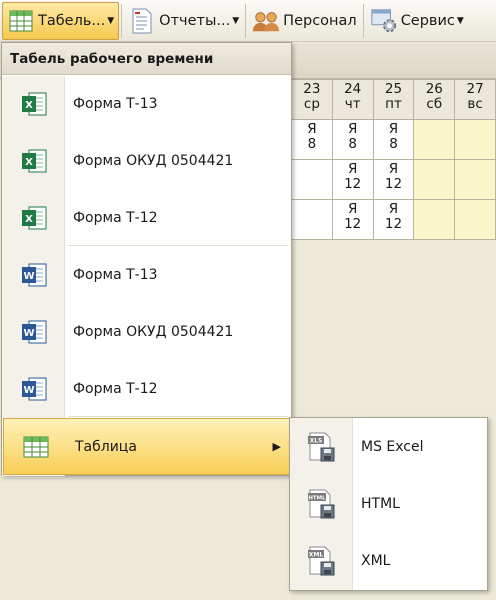 This screenshot has width=496, height=600. What do you see at coordinates (315, 440) in the screenshot?
I see `xls-badge: XLS` at bounding box center [315, 440].